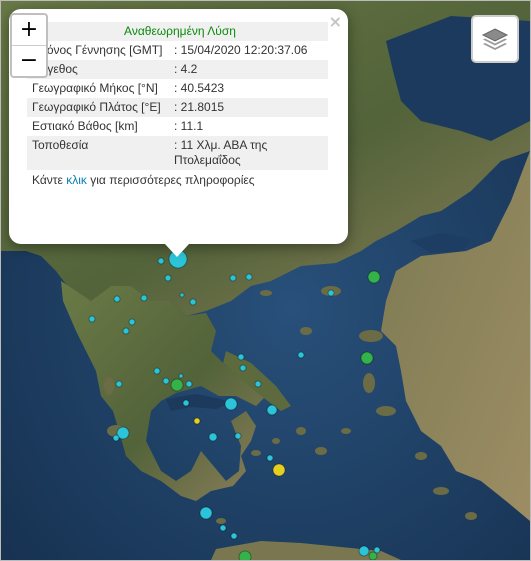 The height and width of the screenshot is (561, 531). I want to click on depth-value: : 11.1, so click(189, 126).